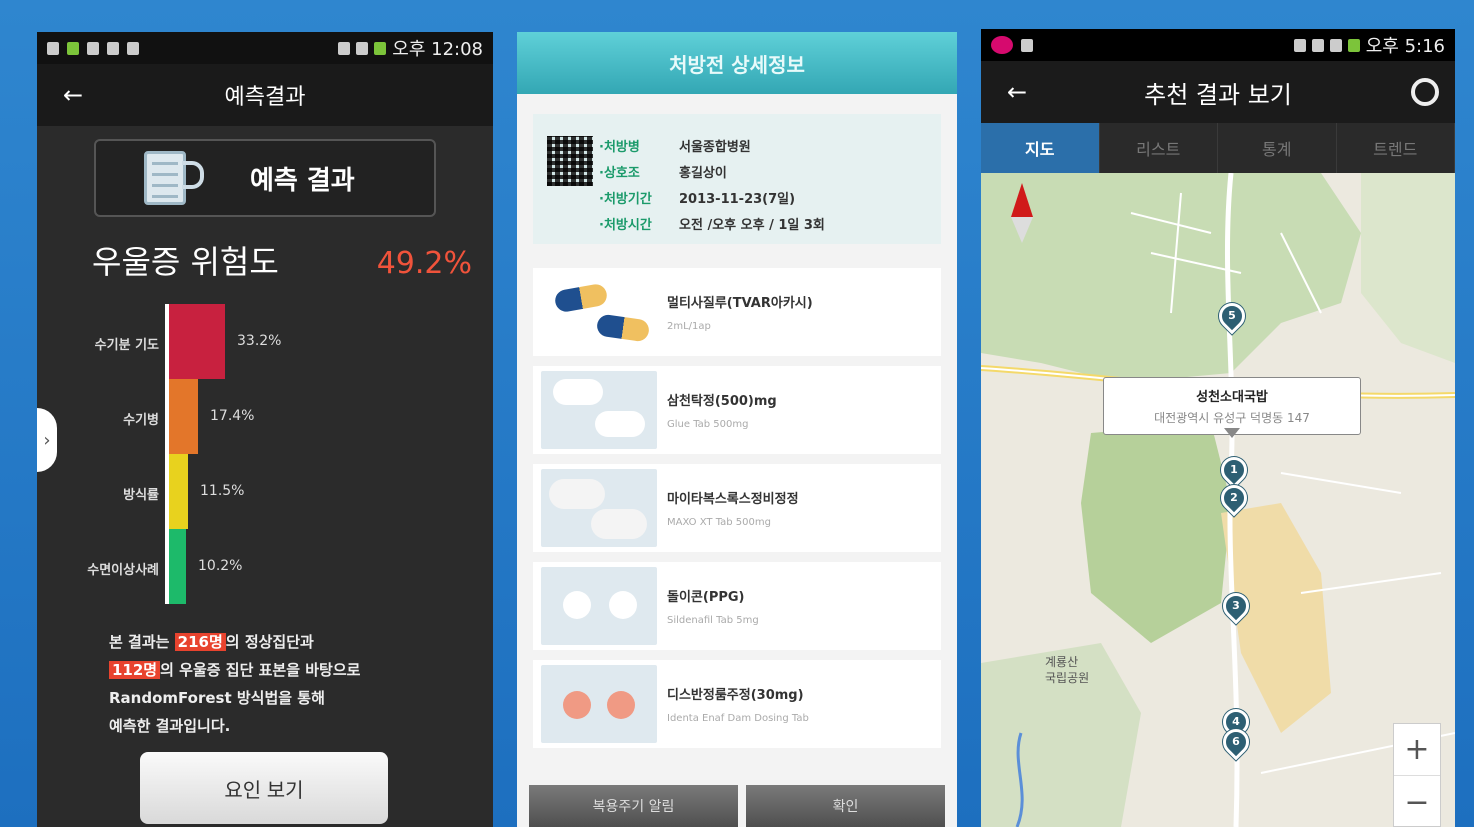 This screenshot has width=1474, height=827. I want to click on drug-name: 멀티사질루(TVAR아카시), so click(740, 303).